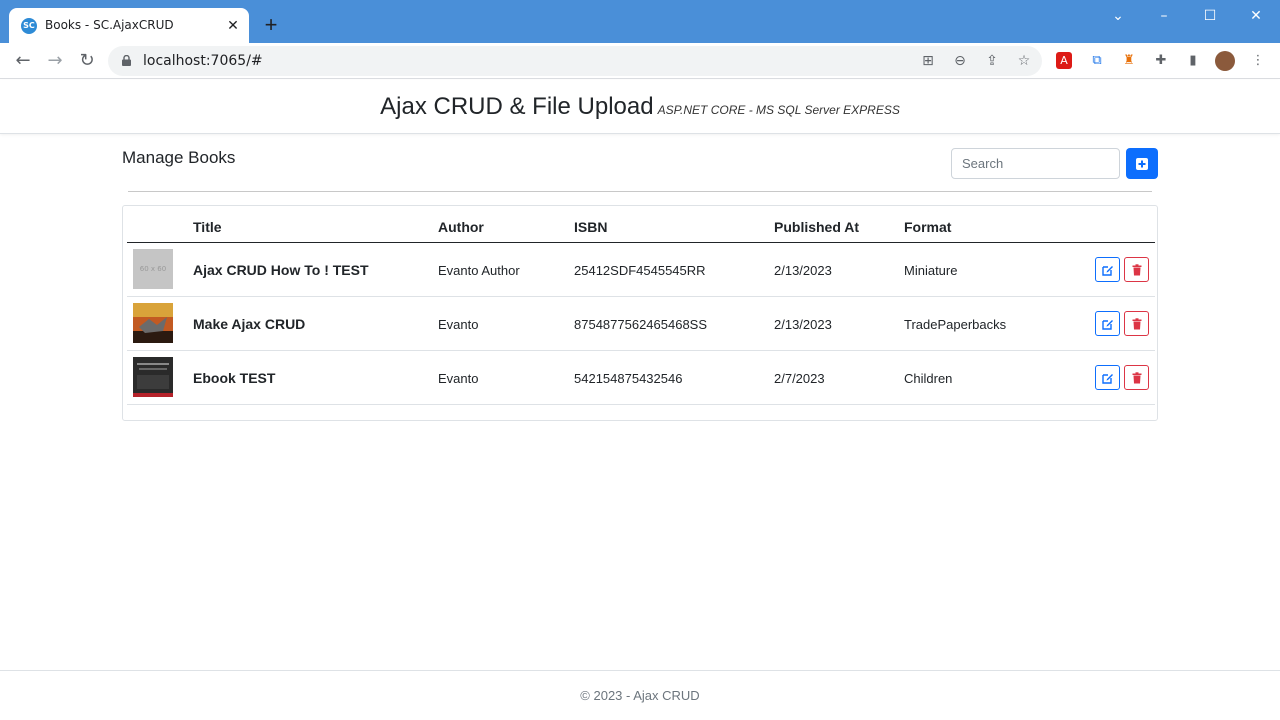 The image size is (1280, 720). I want to click on app-subtitle: ASP.NET CORE - MS SQL Server EXPRESS, so click(778, 110).